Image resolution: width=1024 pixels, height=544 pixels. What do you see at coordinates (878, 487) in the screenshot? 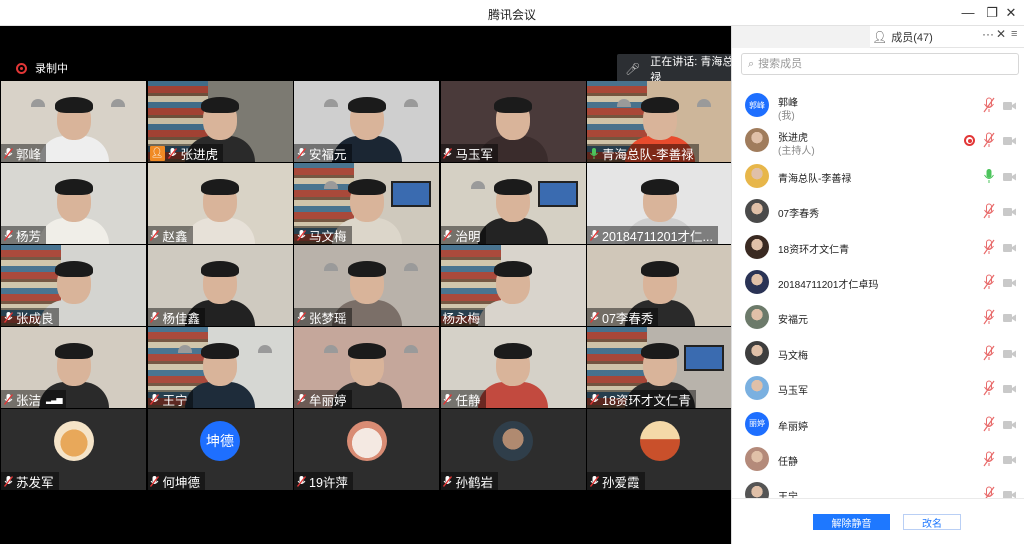
I see `member-row: 王宁` at bounding box center [878, 487].